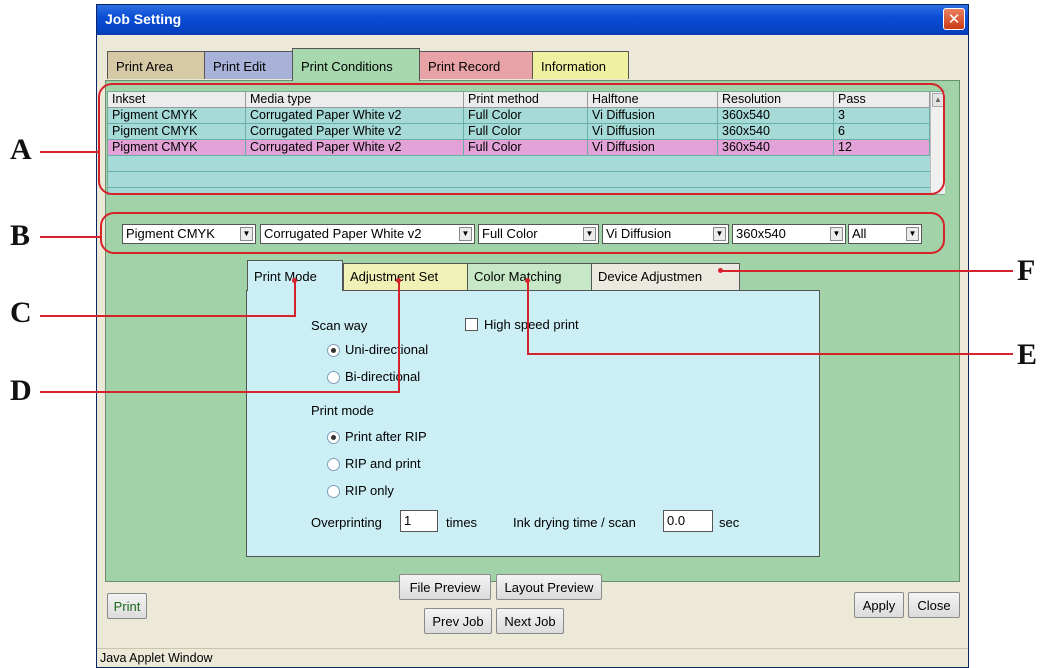 The height and width of the screenshot is (668, 1047). I want to click on high-speed-print-checkbox, so click(471, 324).